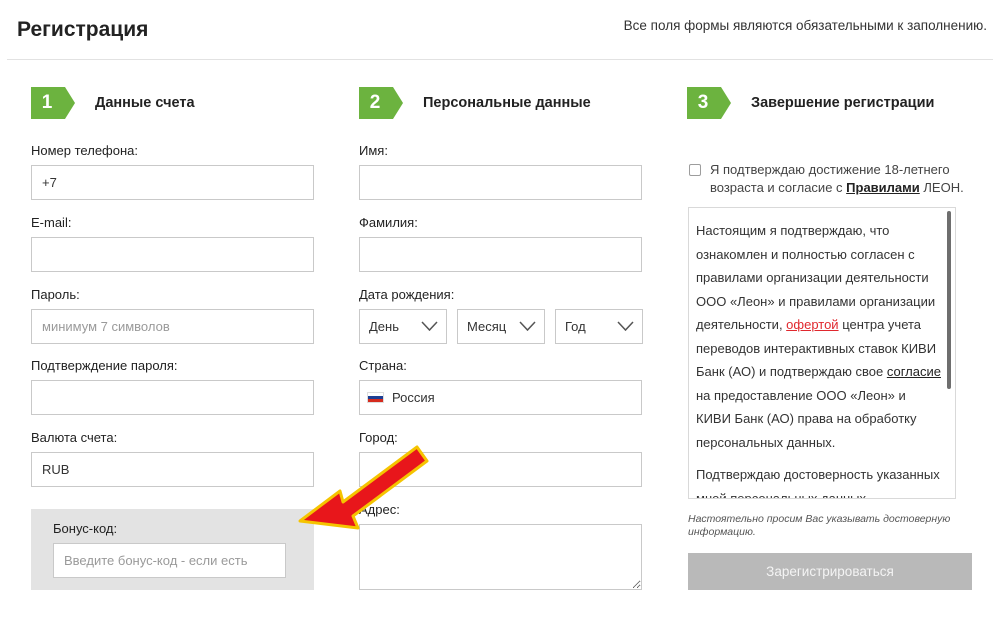 The width and height of the screenshot is (1000, 630). What do you see at coordinates (172, 326) in the screenshot?
I see `password-input` at bounding box center [172, 326].